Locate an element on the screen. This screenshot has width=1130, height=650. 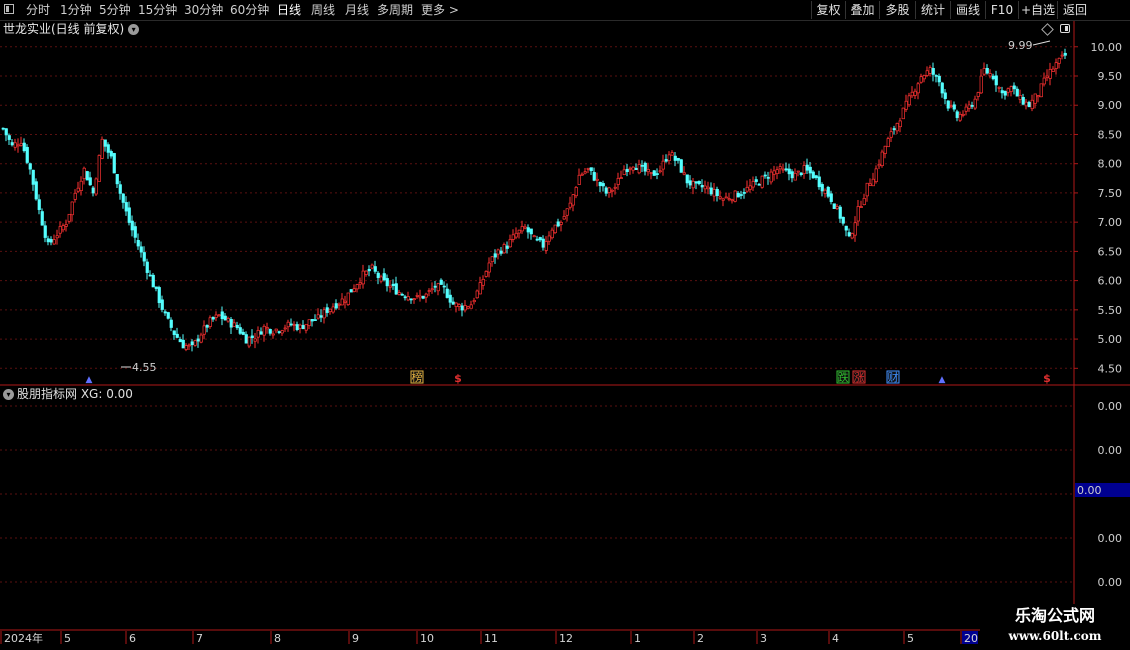
price-axis-label: 6.00 is located at coordinates (1110, 281).